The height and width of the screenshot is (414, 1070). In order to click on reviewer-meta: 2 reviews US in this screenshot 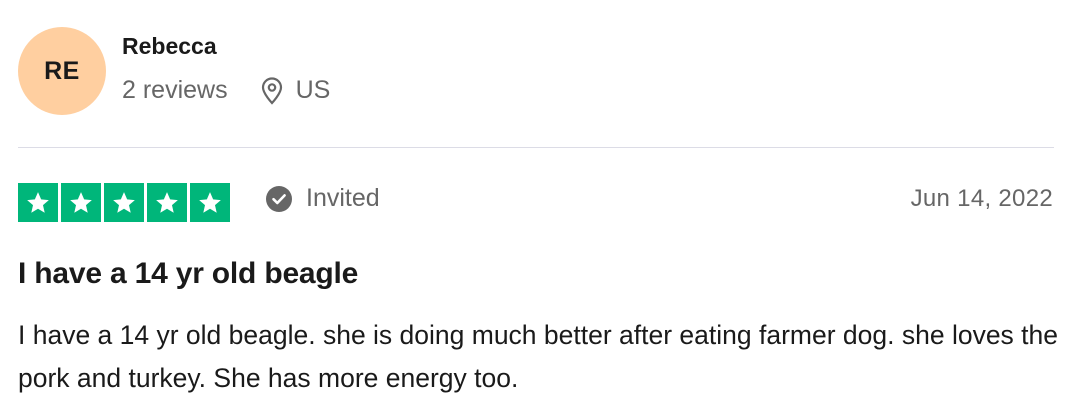, I will do `click(226, 90)`.